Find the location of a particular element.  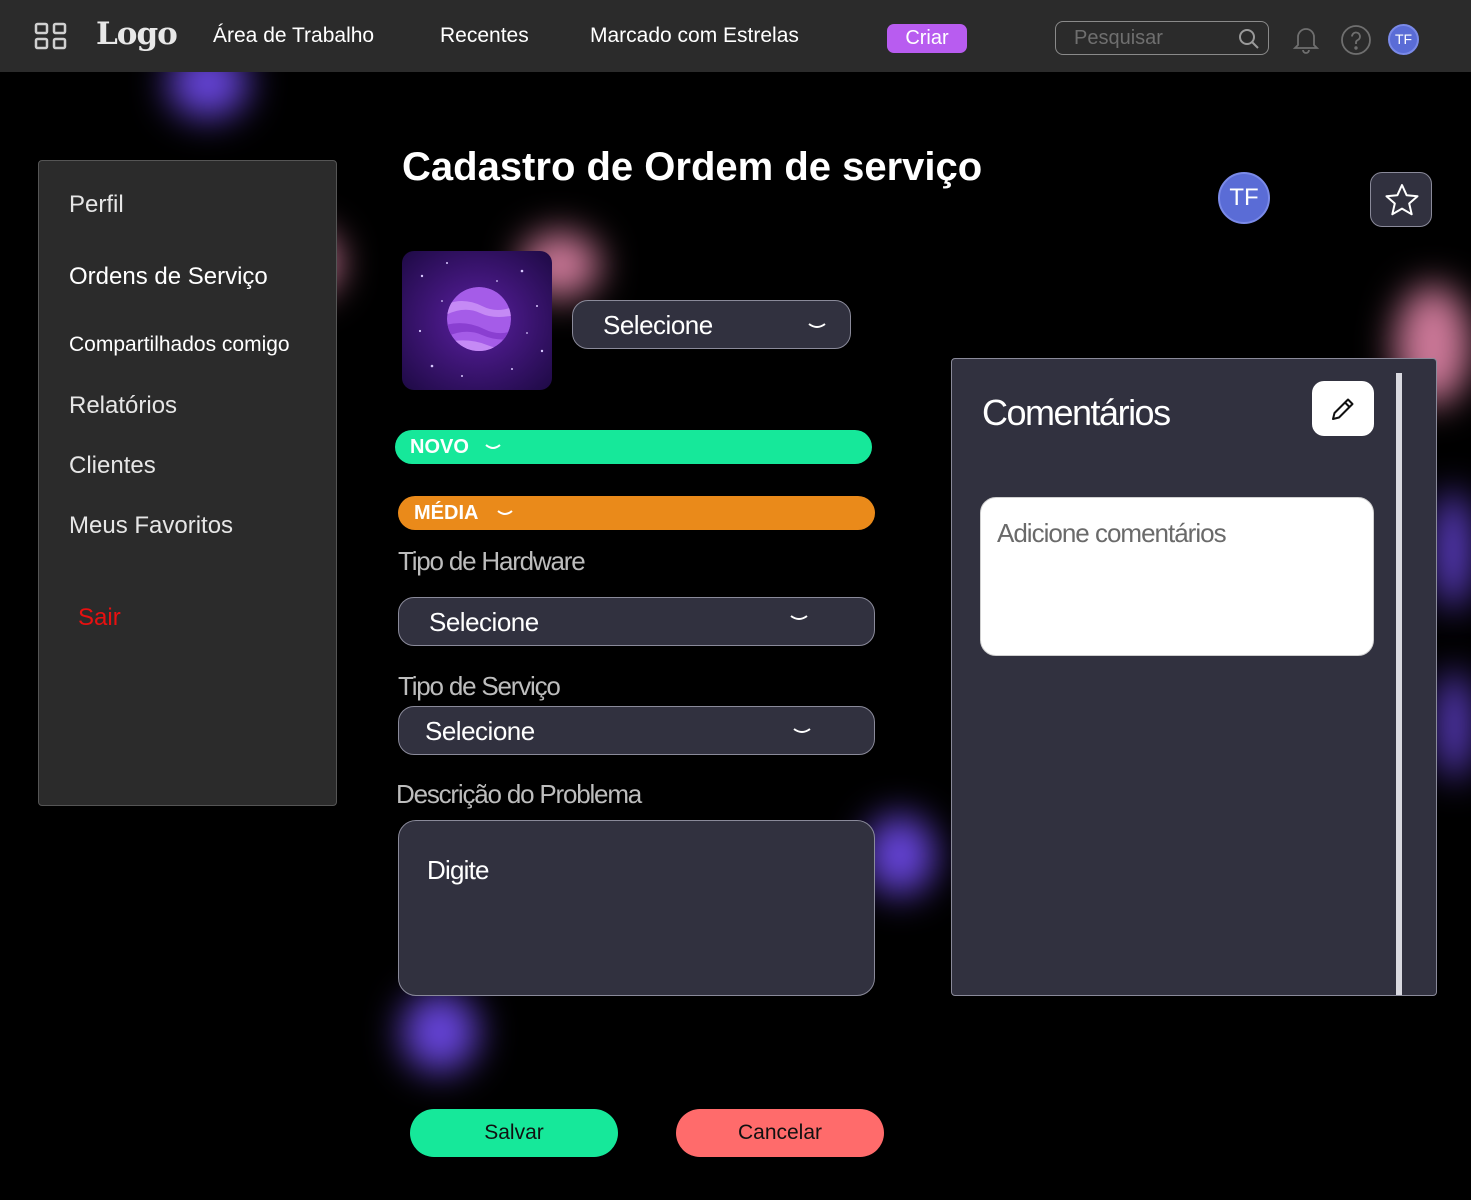

problem-description-box is located at coordinates (636, 908).